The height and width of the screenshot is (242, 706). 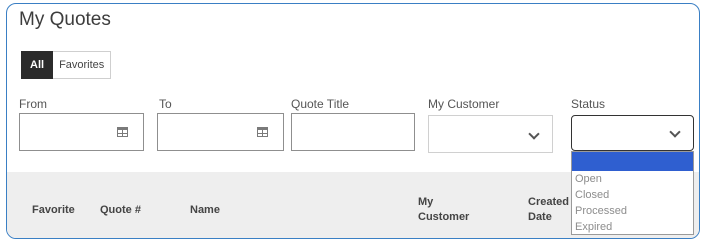 What do you see at coordinates (82, 65) in the screenshot?
I see `tab-favorites: Favorites` at bounding box center [82, 65].